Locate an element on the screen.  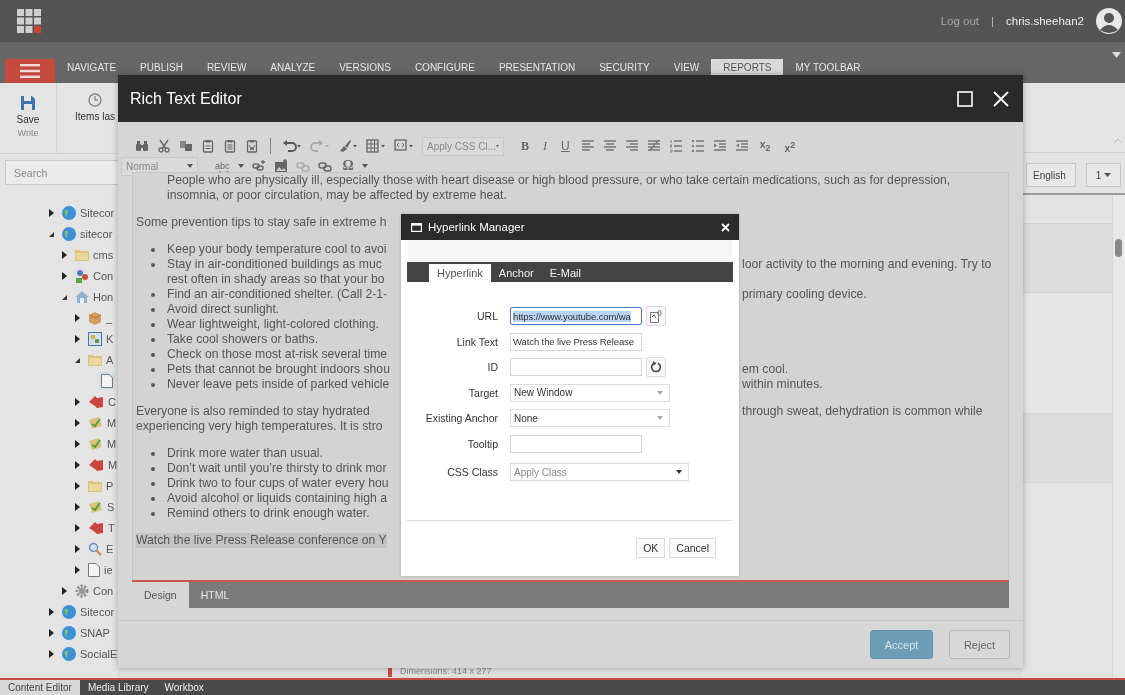
tree-item-label: E is located at coordinates (110, 548).